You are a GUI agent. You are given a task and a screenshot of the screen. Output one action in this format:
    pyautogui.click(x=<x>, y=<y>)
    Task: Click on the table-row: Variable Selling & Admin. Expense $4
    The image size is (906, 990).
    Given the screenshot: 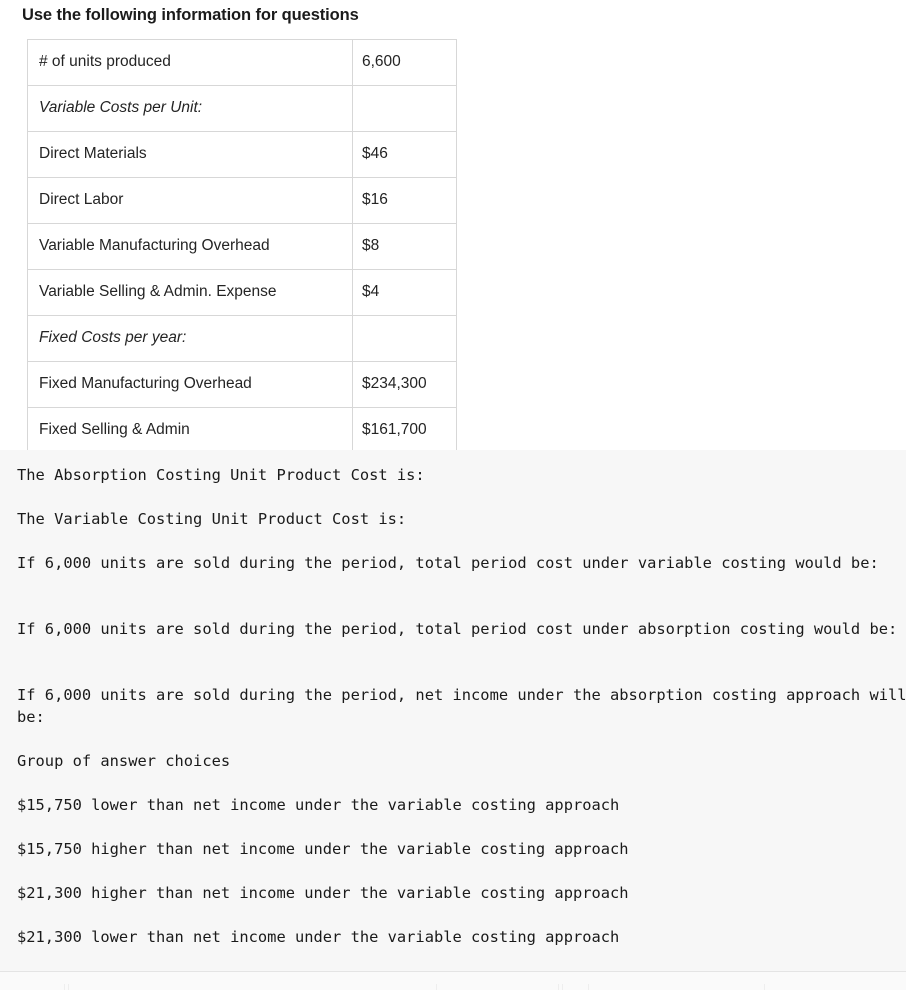 What is the action you would take?
    pyautogui.click(x=242, y=292)
    